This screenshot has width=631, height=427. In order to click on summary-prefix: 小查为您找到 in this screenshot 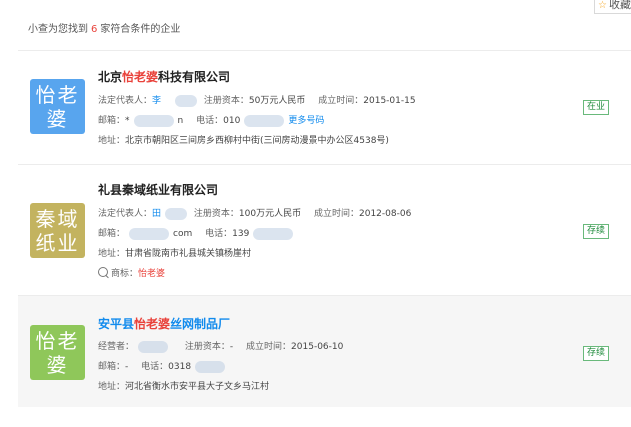, I will do `click(58, 29)`.